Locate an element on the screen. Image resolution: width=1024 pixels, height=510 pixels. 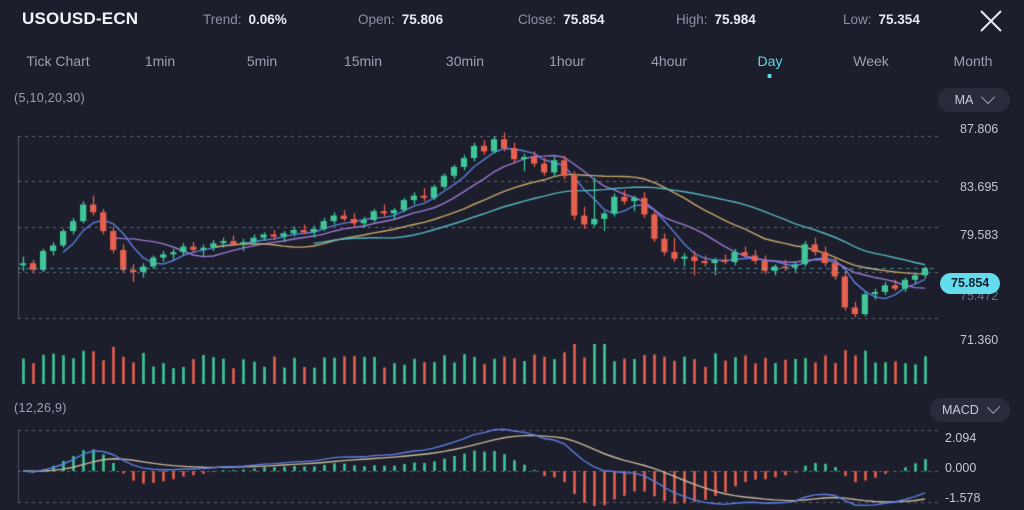
tab-active-indicator is located at coordinates (770, 76).